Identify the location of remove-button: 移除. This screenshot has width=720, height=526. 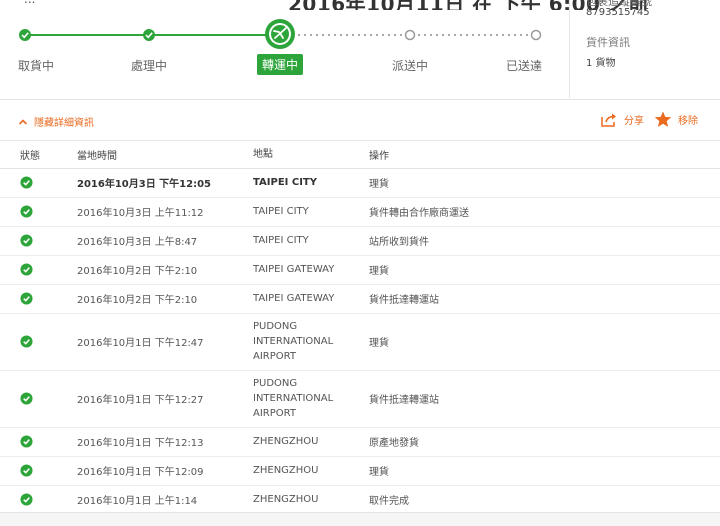
(676, 119).